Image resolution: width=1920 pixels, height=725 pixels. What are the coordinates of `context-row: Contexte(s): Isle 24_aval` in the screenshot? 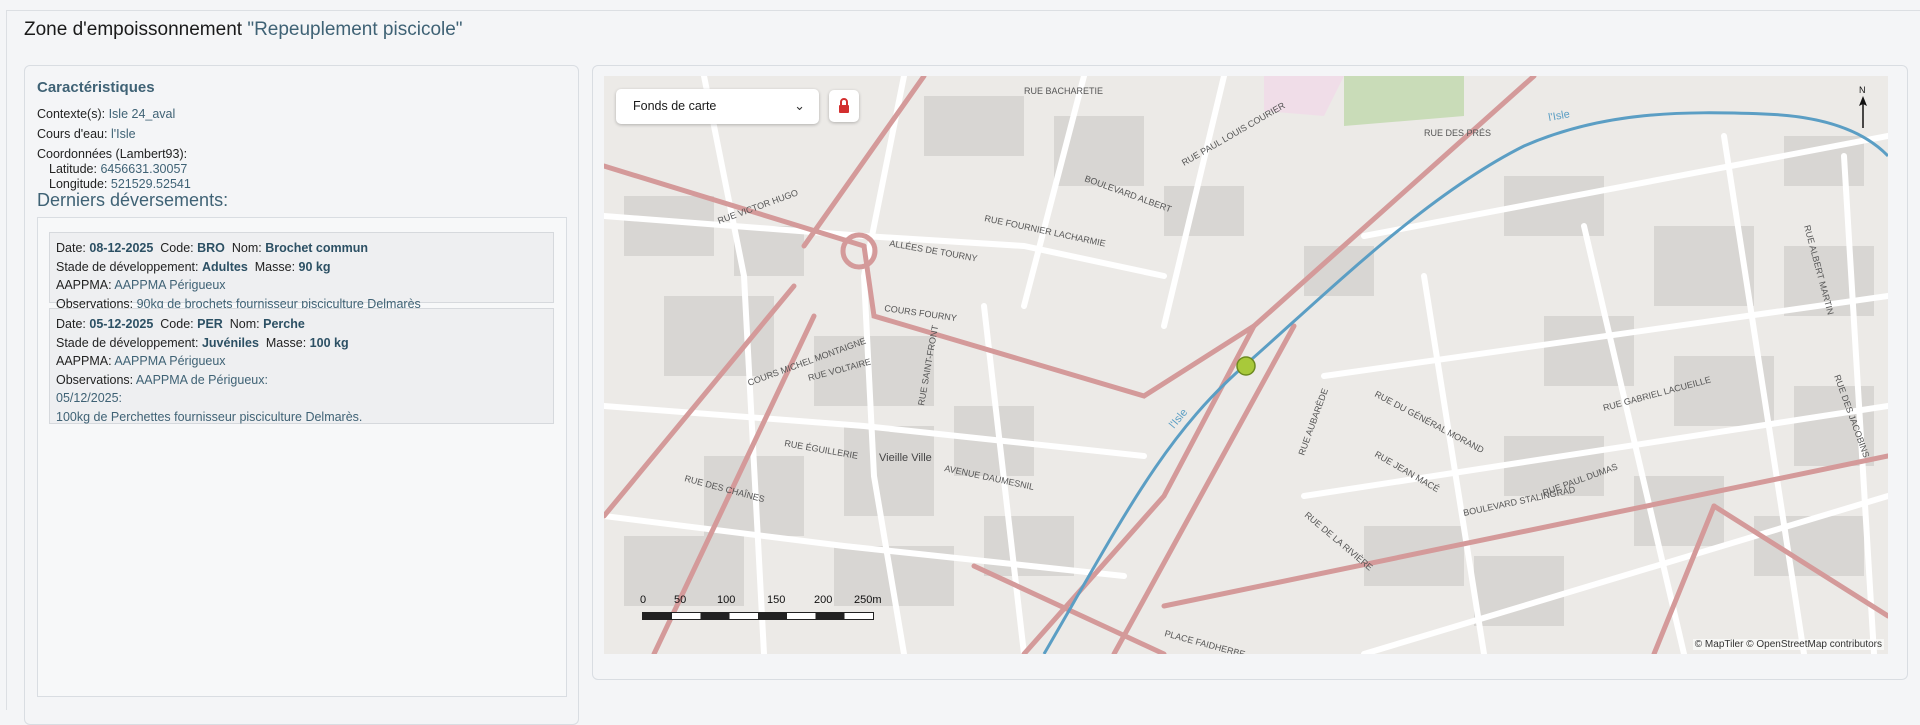 It's located at (106, 114).